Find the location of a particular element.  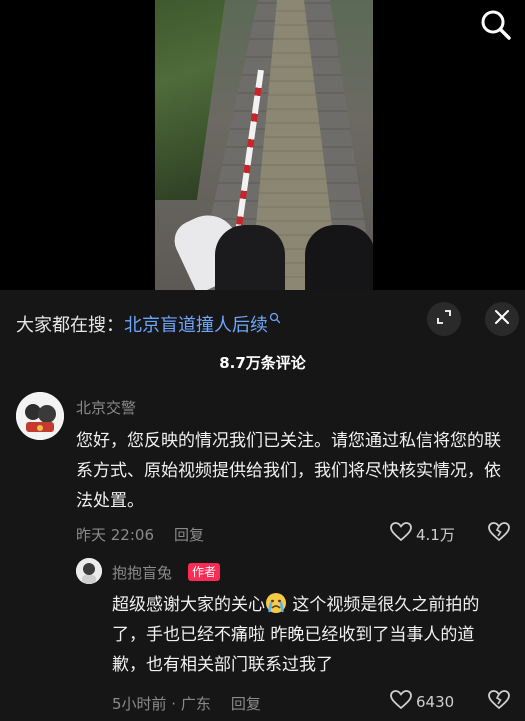

search-icon is located at coordinates (496, 25).